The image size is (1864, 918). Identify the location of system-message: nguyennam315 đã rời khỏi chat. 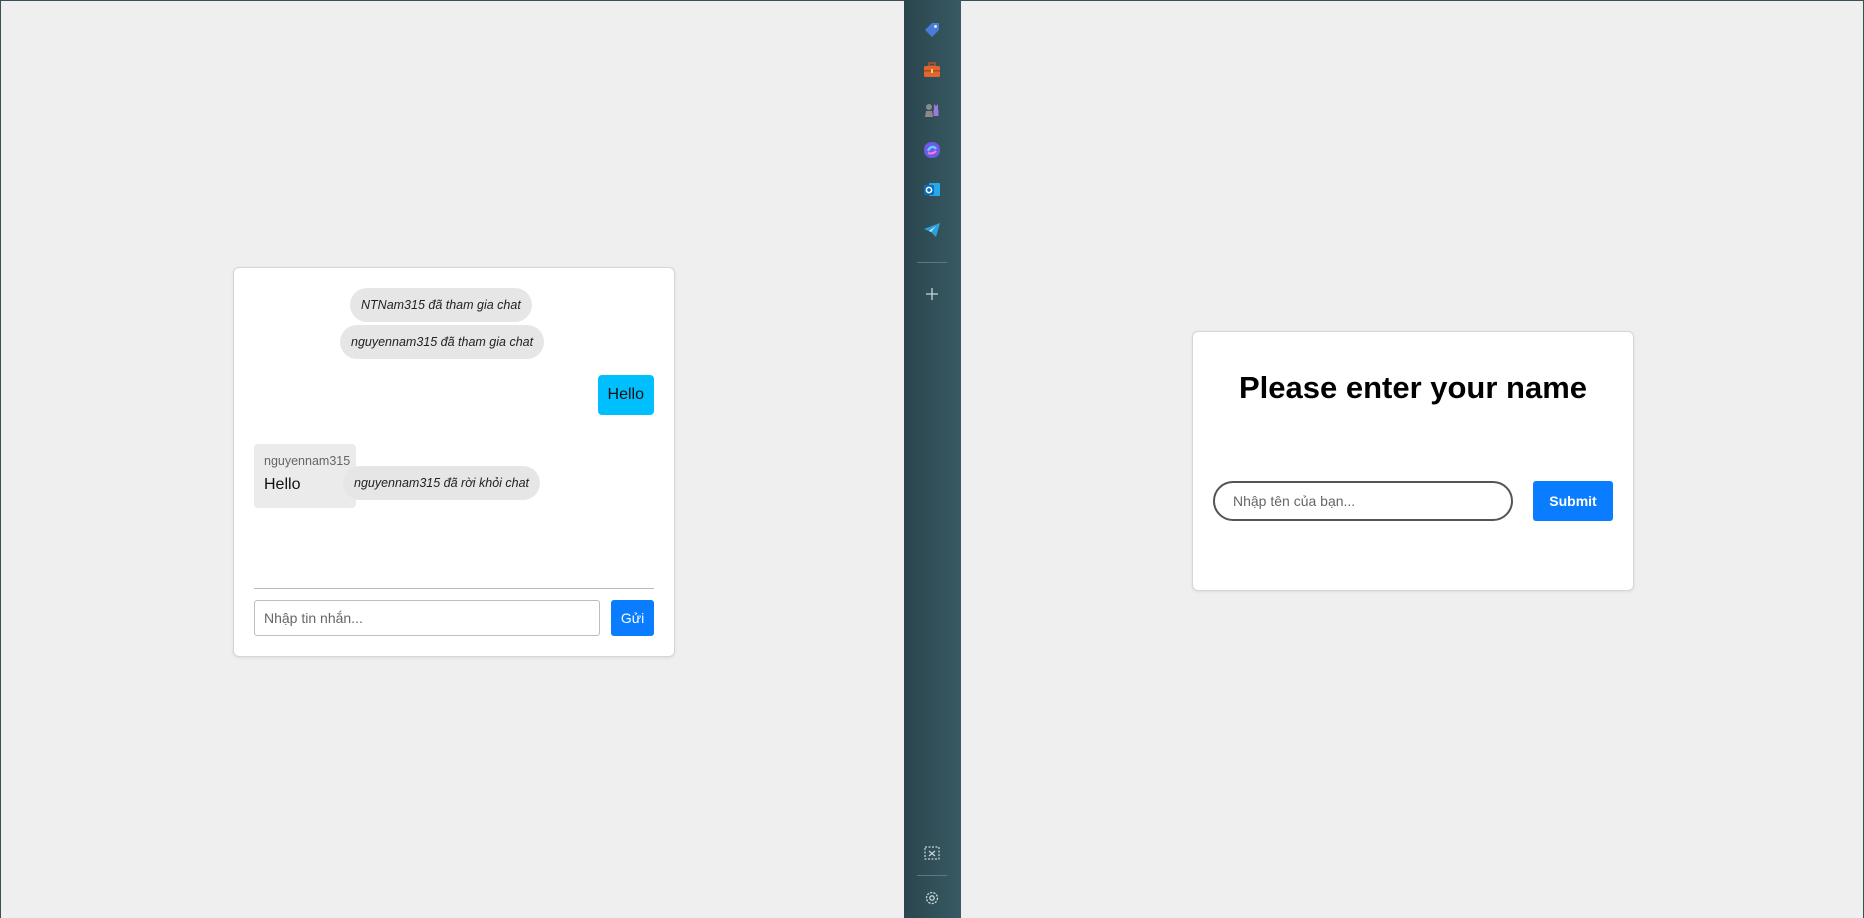
(442, 483).